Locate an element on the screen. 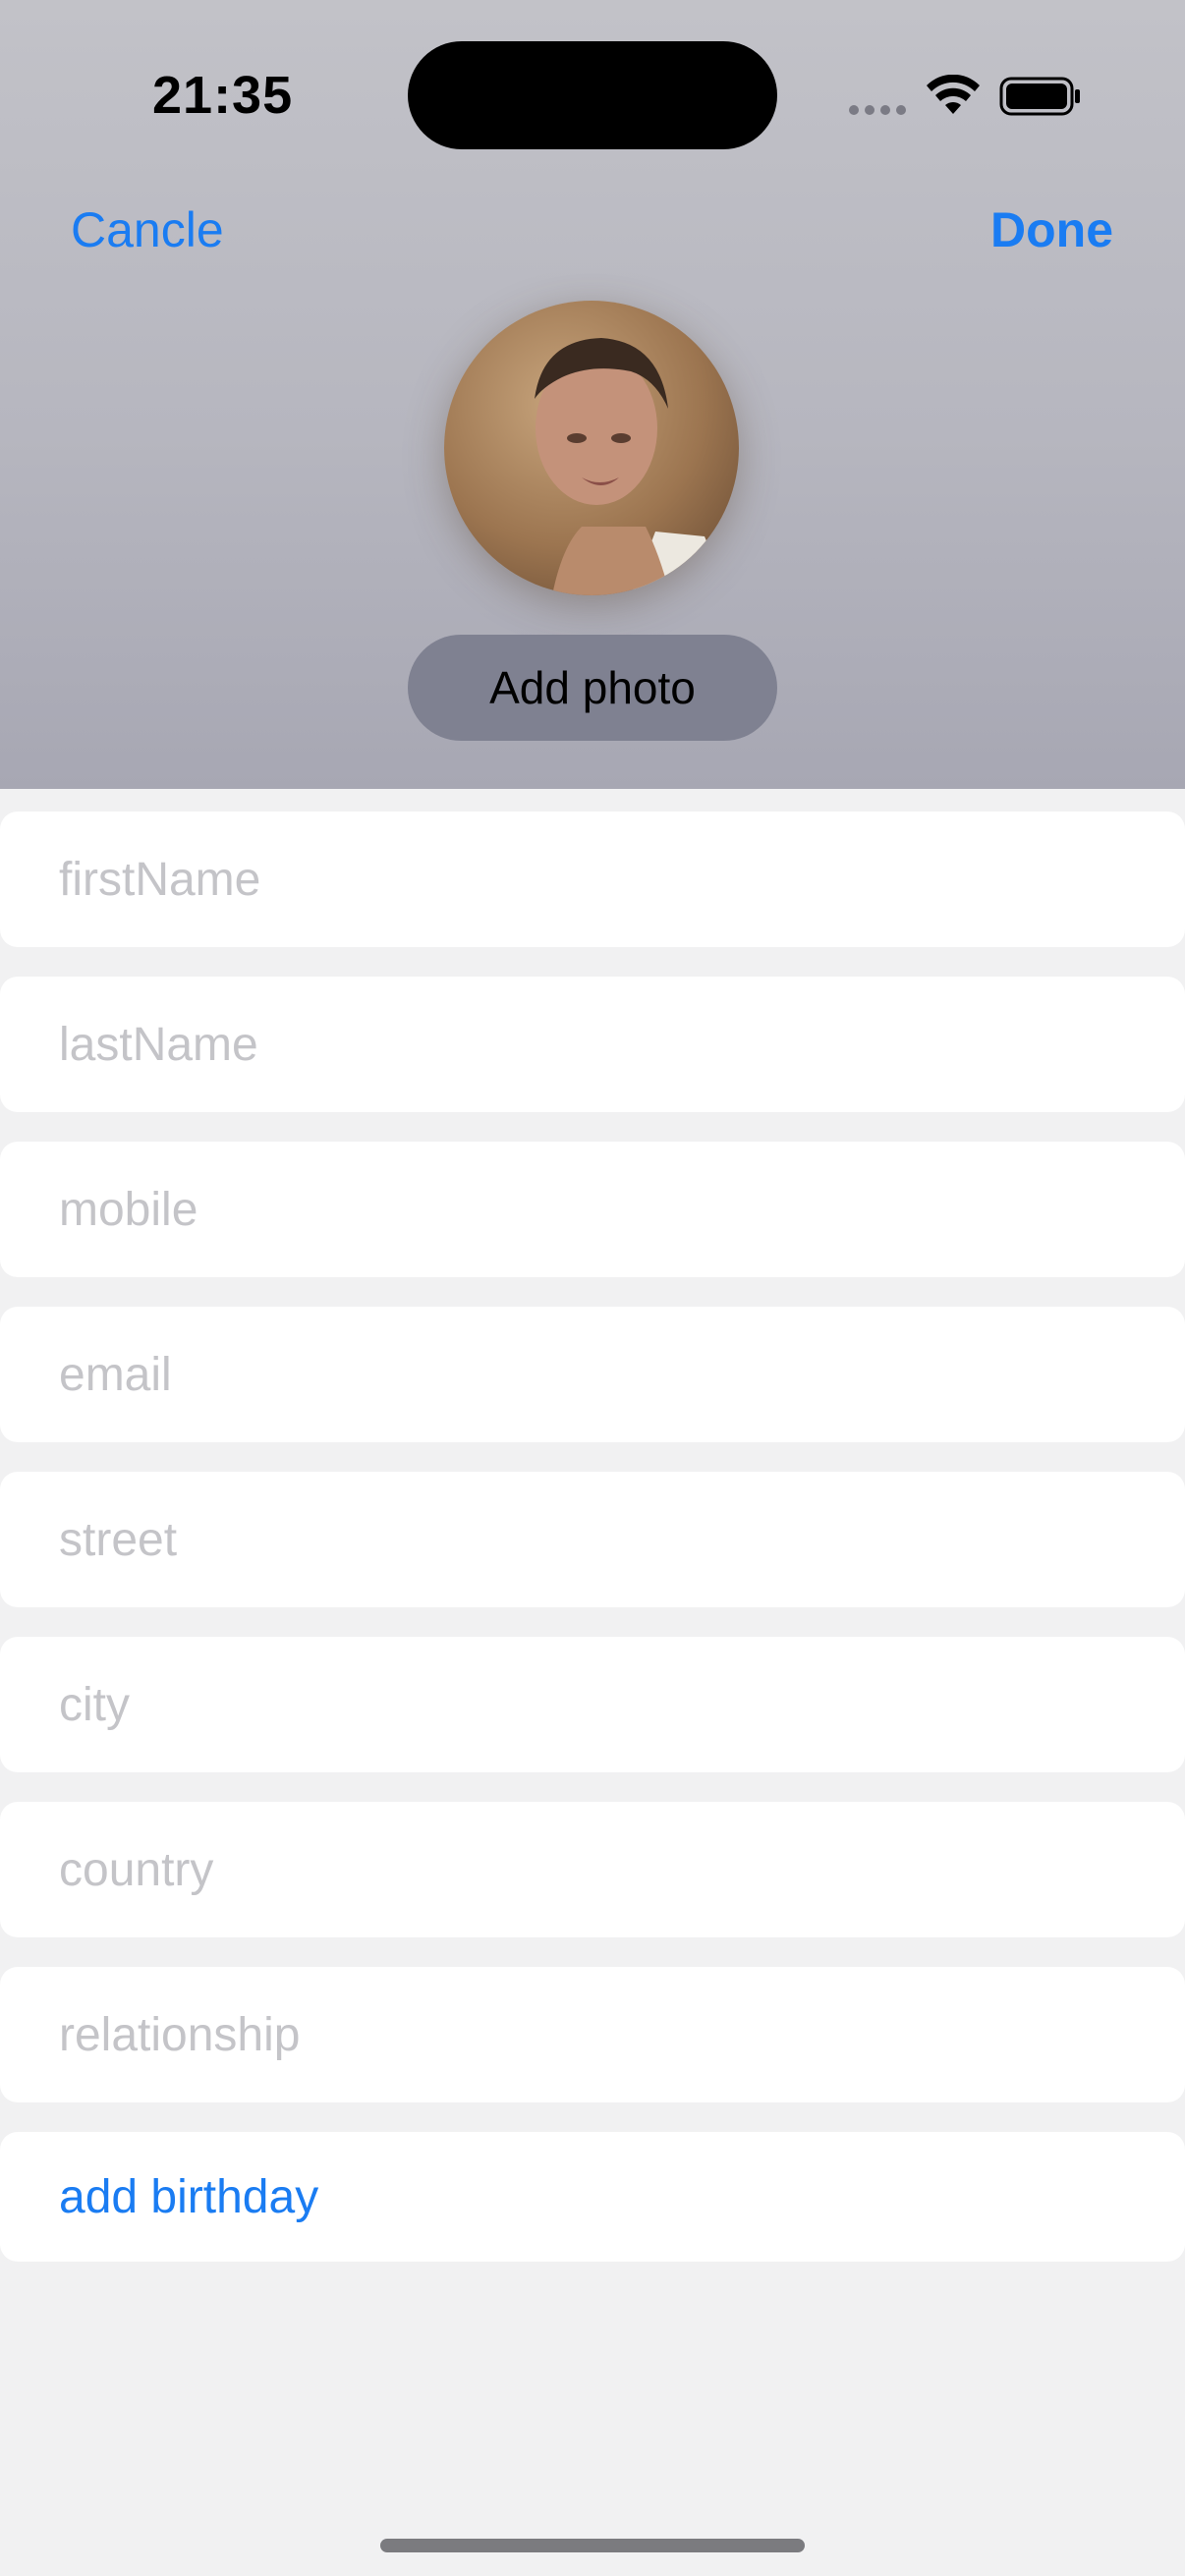 The height and width of the screenshot is (2576, 1185). email-input is located at coordinates (590, 1374).